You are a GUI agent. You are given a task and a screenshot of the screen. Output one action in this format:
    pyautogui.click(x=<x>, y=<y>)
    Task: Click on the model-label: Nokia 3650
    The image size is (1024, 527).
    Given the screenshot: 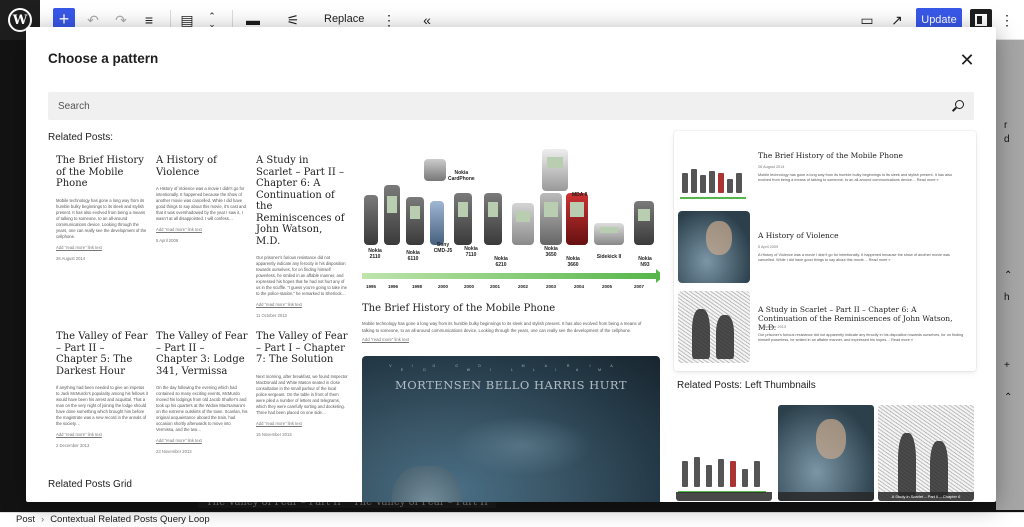 What is the action you would take?
    pyautogui.click(x=551, y=252)
    